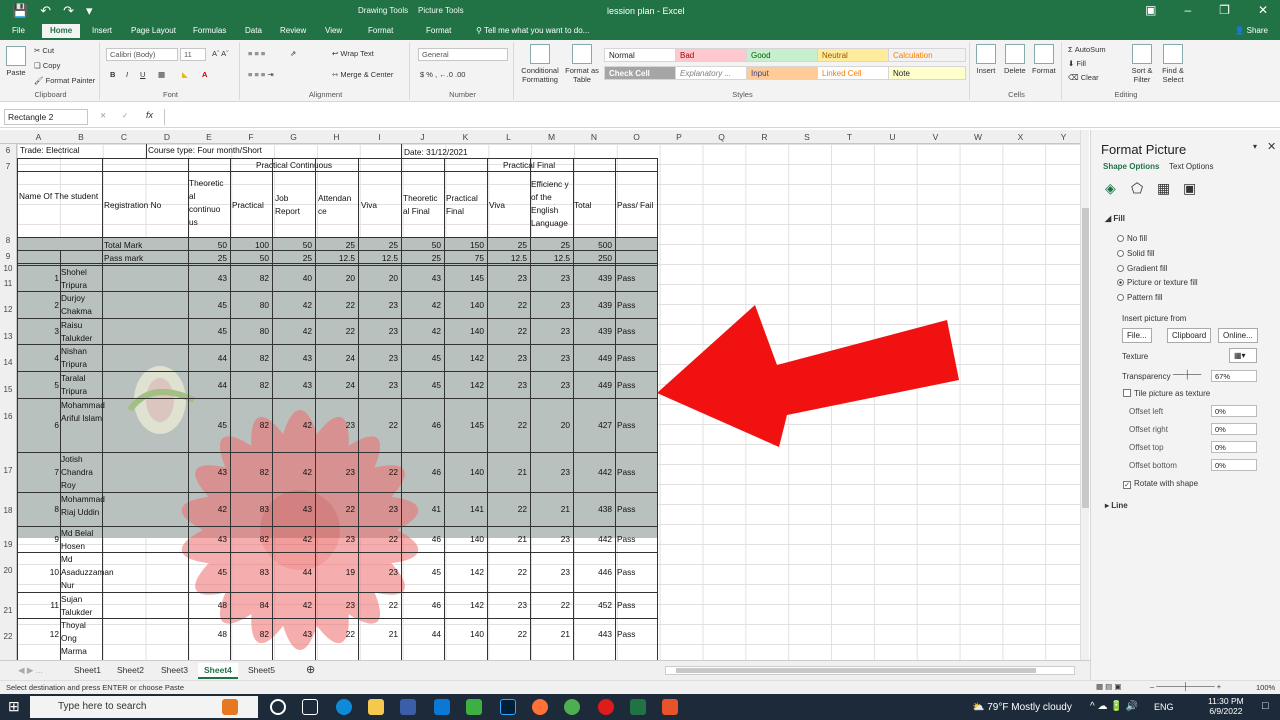  Describe the element at coordinates (1163, 188) in the screenshot. I see `size-properties-icon: ▦` at that location.